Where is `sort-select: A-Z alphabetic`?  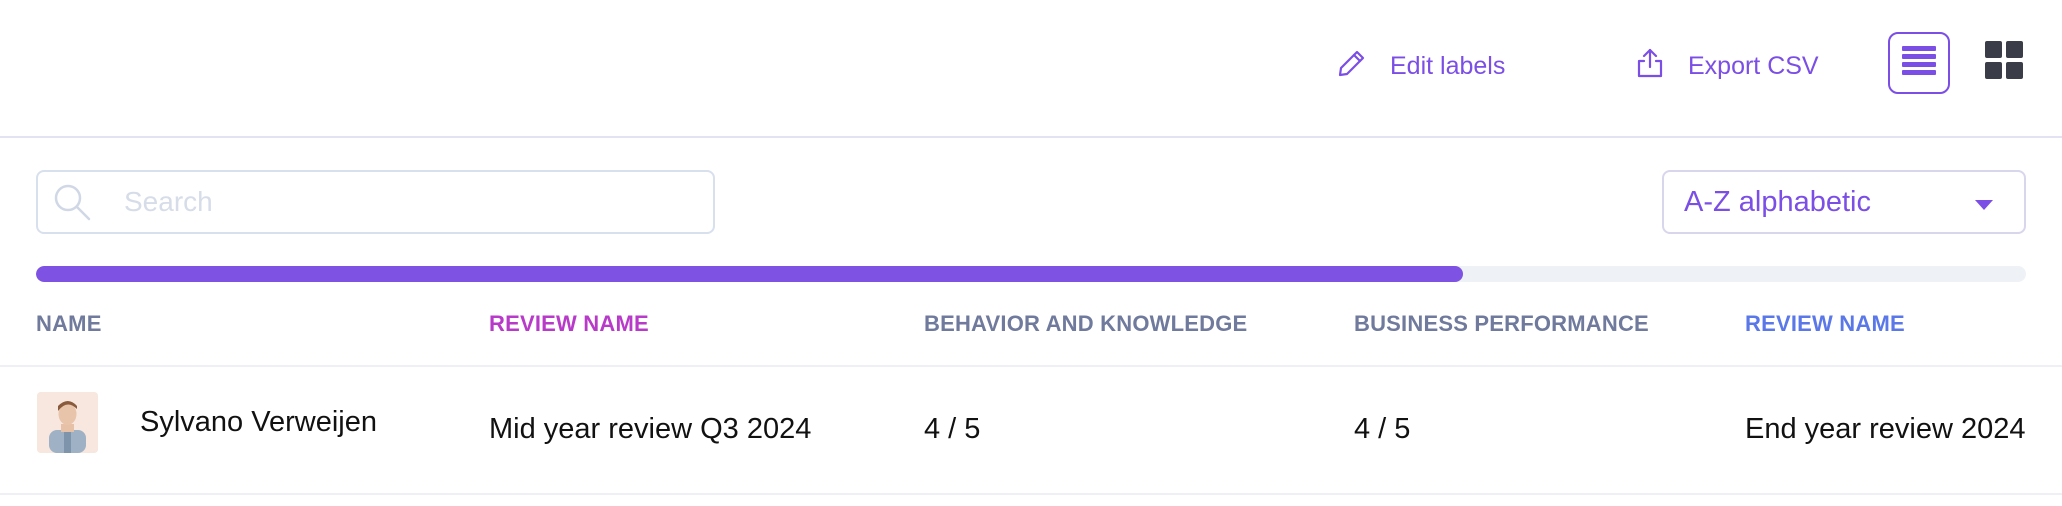 sort-select: A-Z alphabetic is located at coordinates (1844, 202).